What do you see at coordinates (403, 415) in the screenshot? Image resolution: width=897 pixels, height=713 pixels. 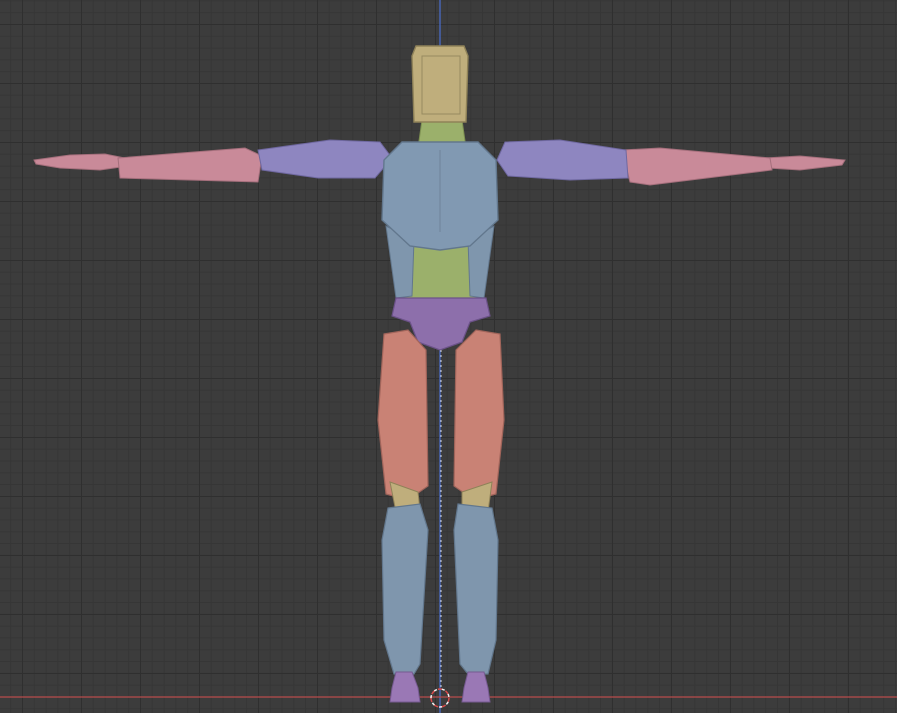 I see `left-thigh` at bounding box center [403, 415].